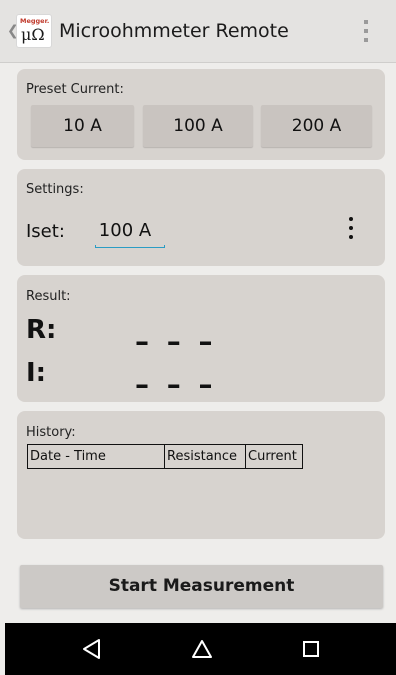 Image resolution: width=396 pixels, height=675 pixels. Describe the element at coordinates (45, 231) in the screenshot. I see `iset-label: Iset:` at that location.